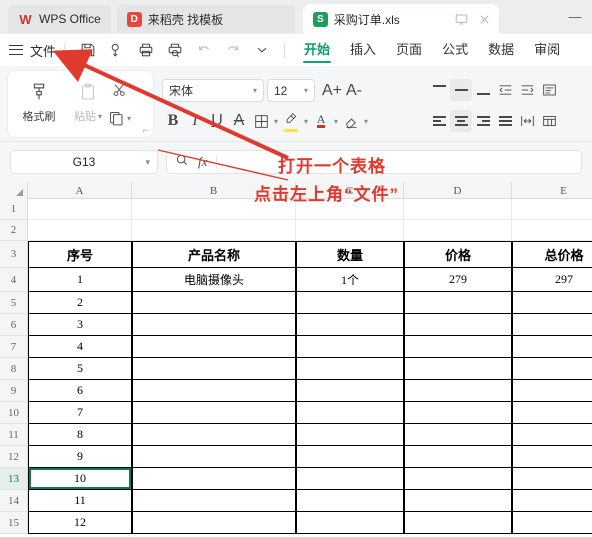 Image resolution: width=592 pixels, height=537 pixels. What do you see at coordinates (458, 391) in the screenshot?
I see `cell-d9` at bounding box center [458, 391].